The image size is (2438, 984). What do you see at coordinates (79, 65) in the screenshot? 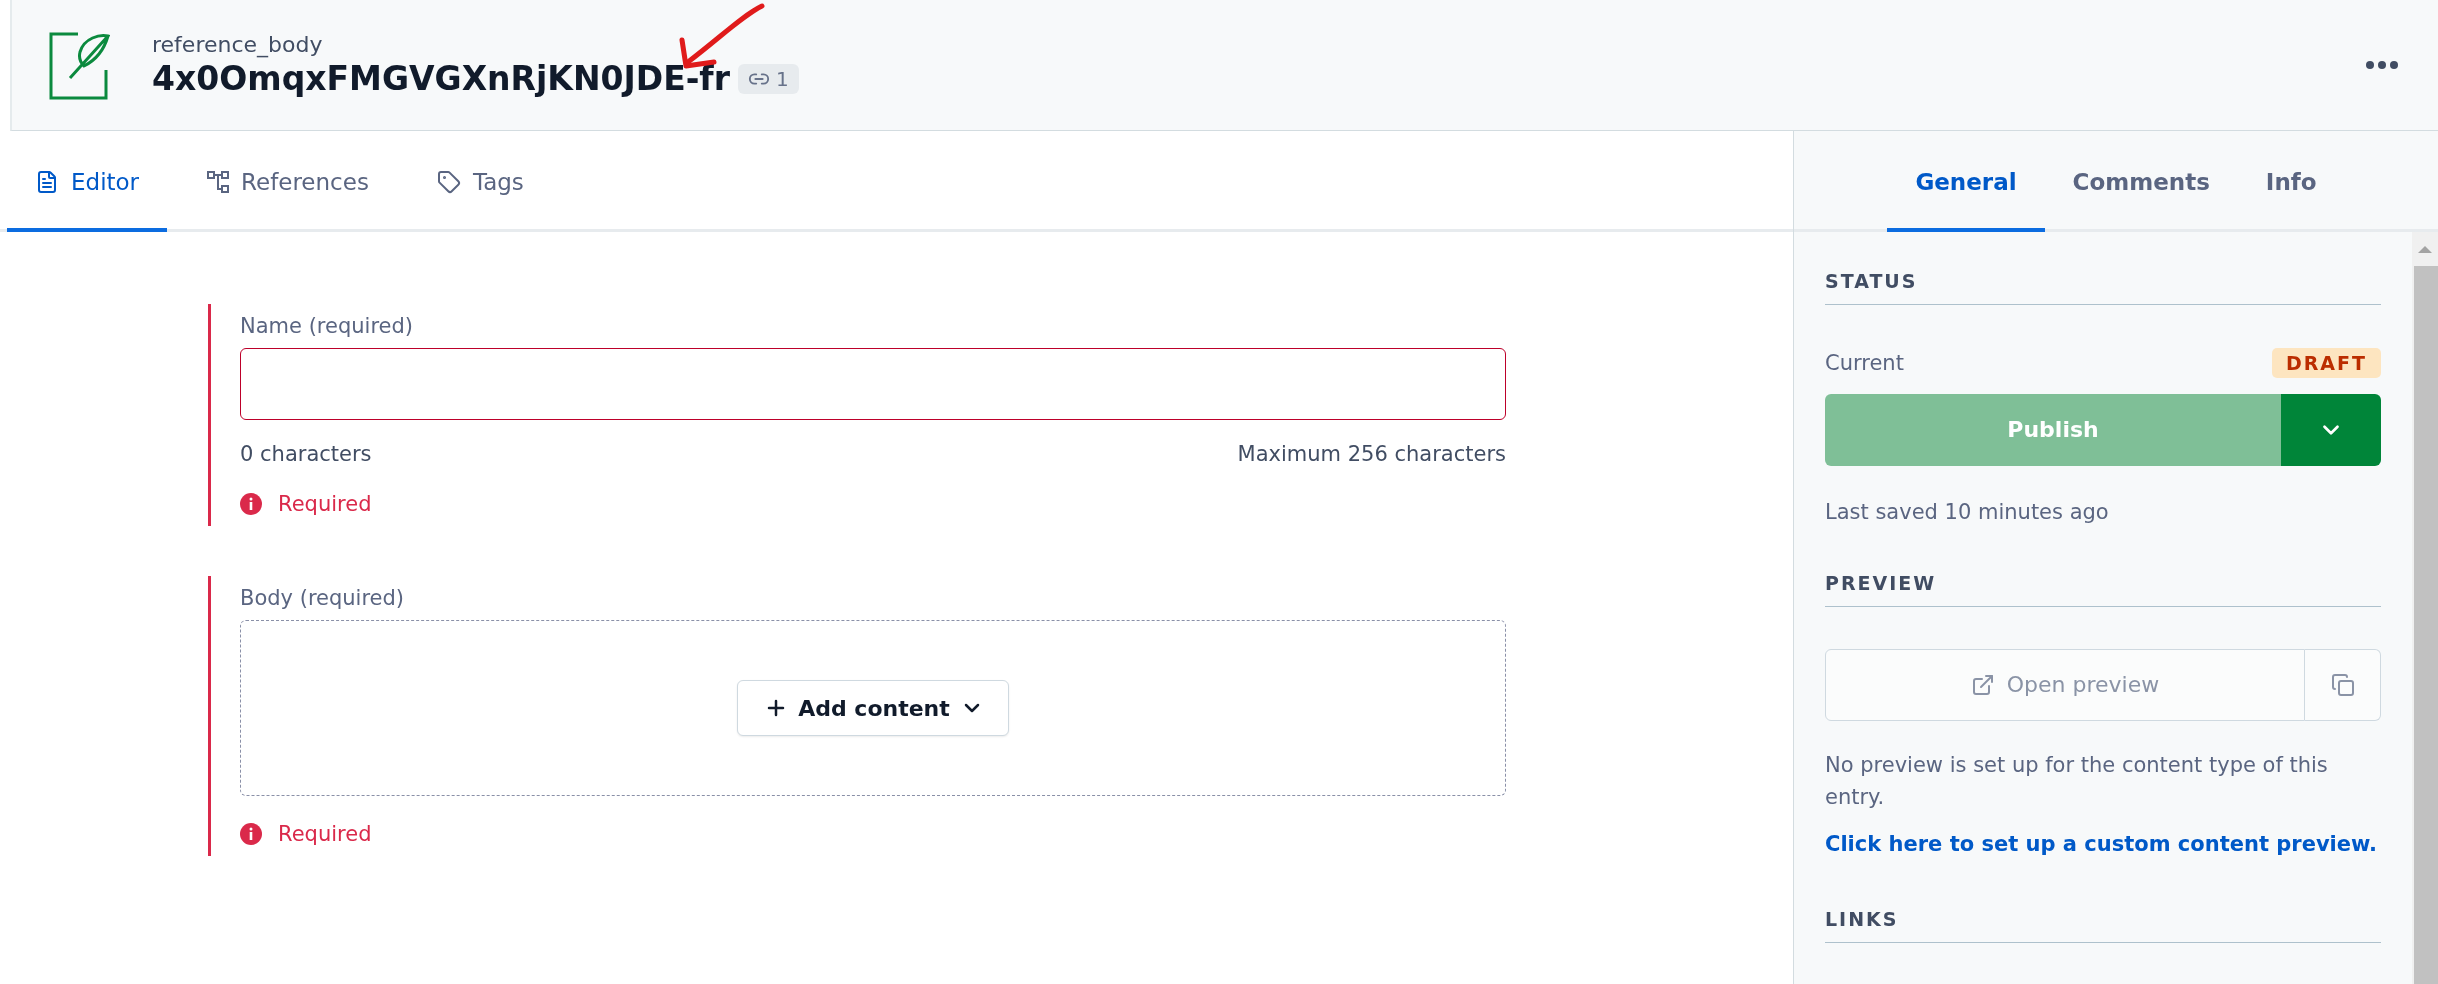
I see `feather-logo` at bounding box center [79, 65].